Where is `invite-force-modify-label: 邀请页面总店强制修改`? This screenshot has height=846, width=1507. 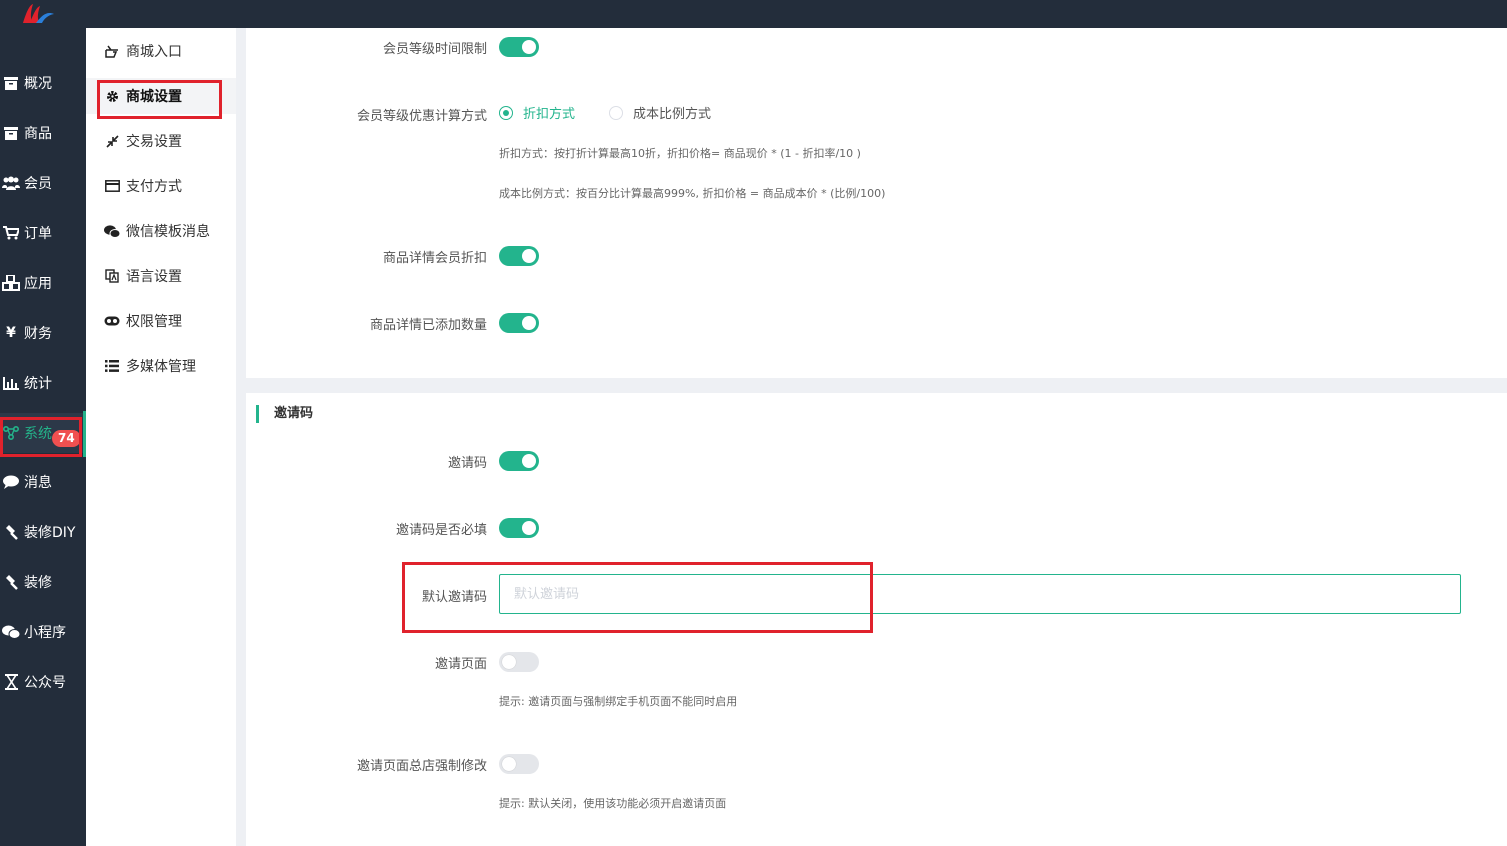 invite-force-modify-label: 邀请页面总店强制修改 is located at coordinates (421, 766).